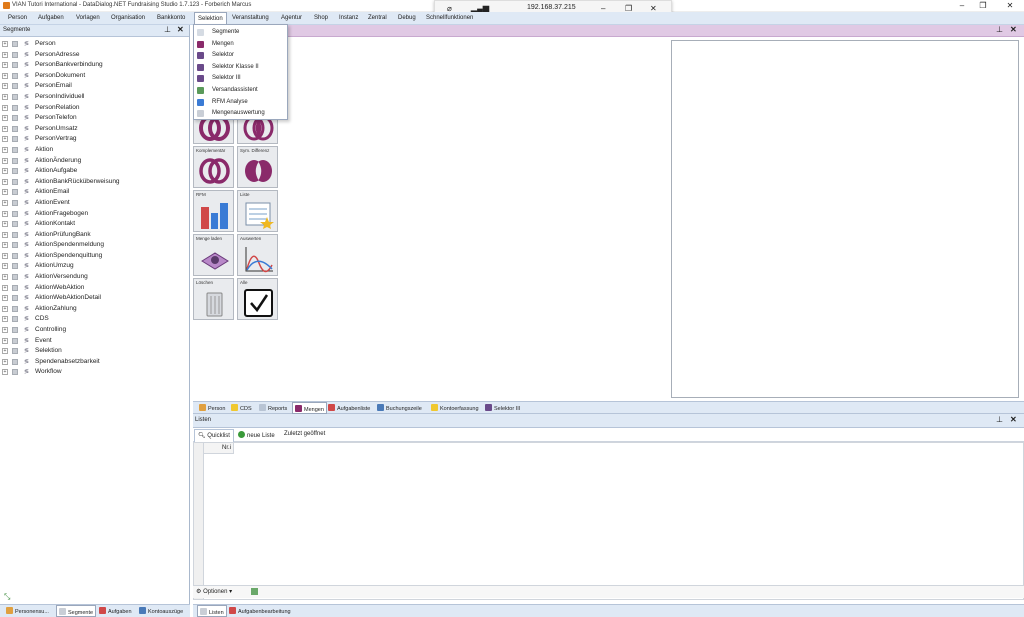 The height and width of the screenshot is (617, 1024). Describe the element at coordinates (321, 18) in the screenshot. I see `menu-shop: Shop` at that location.